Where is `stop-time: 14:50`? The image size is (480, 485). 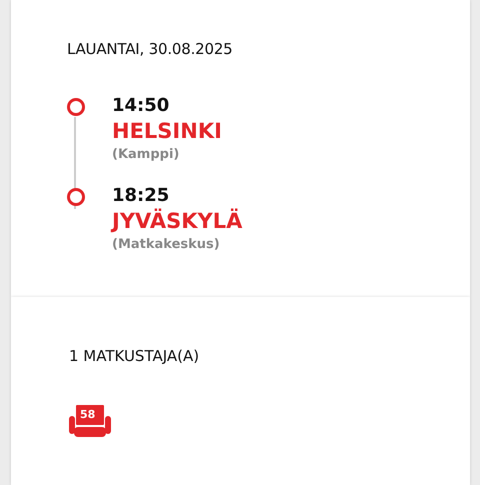
stop-time: 14:50 is located at coordinates (141, 105).